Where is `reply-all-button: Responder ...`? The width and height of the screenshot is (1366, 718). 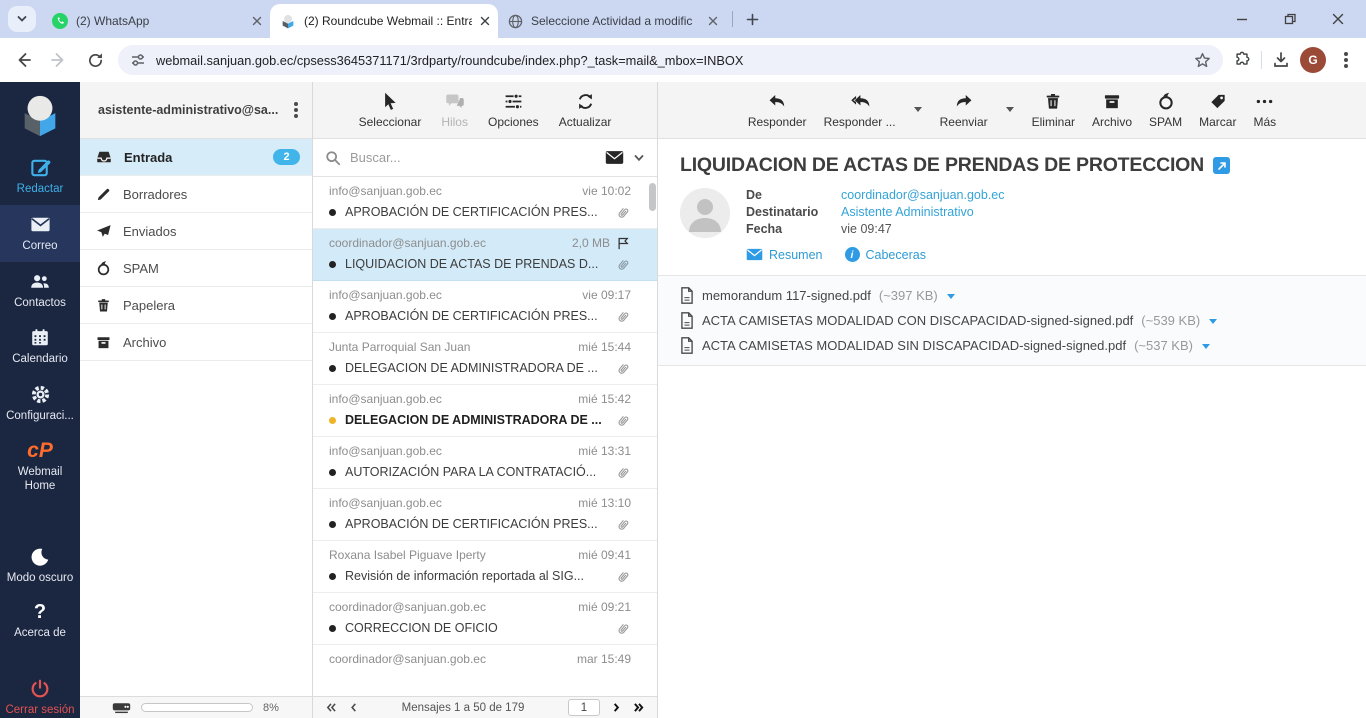
reply-all-button: Responder ... is located at coordinates (860, 110).